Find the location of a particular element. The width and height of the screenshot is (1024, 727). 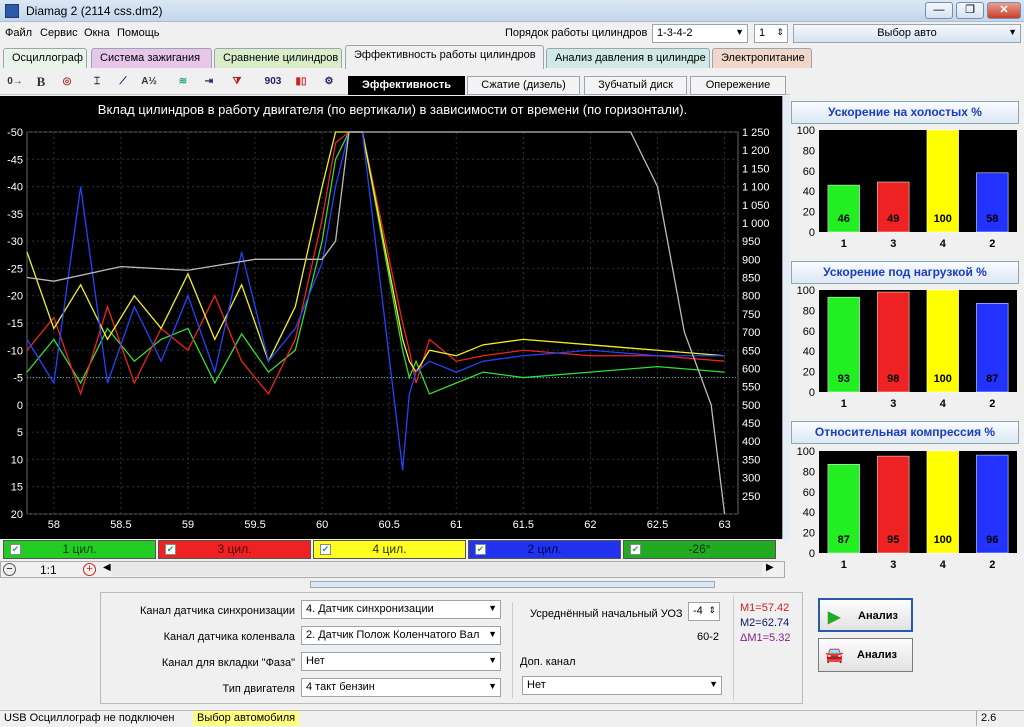

subtab-advance: Опережение is located at coordinates (738, 85).